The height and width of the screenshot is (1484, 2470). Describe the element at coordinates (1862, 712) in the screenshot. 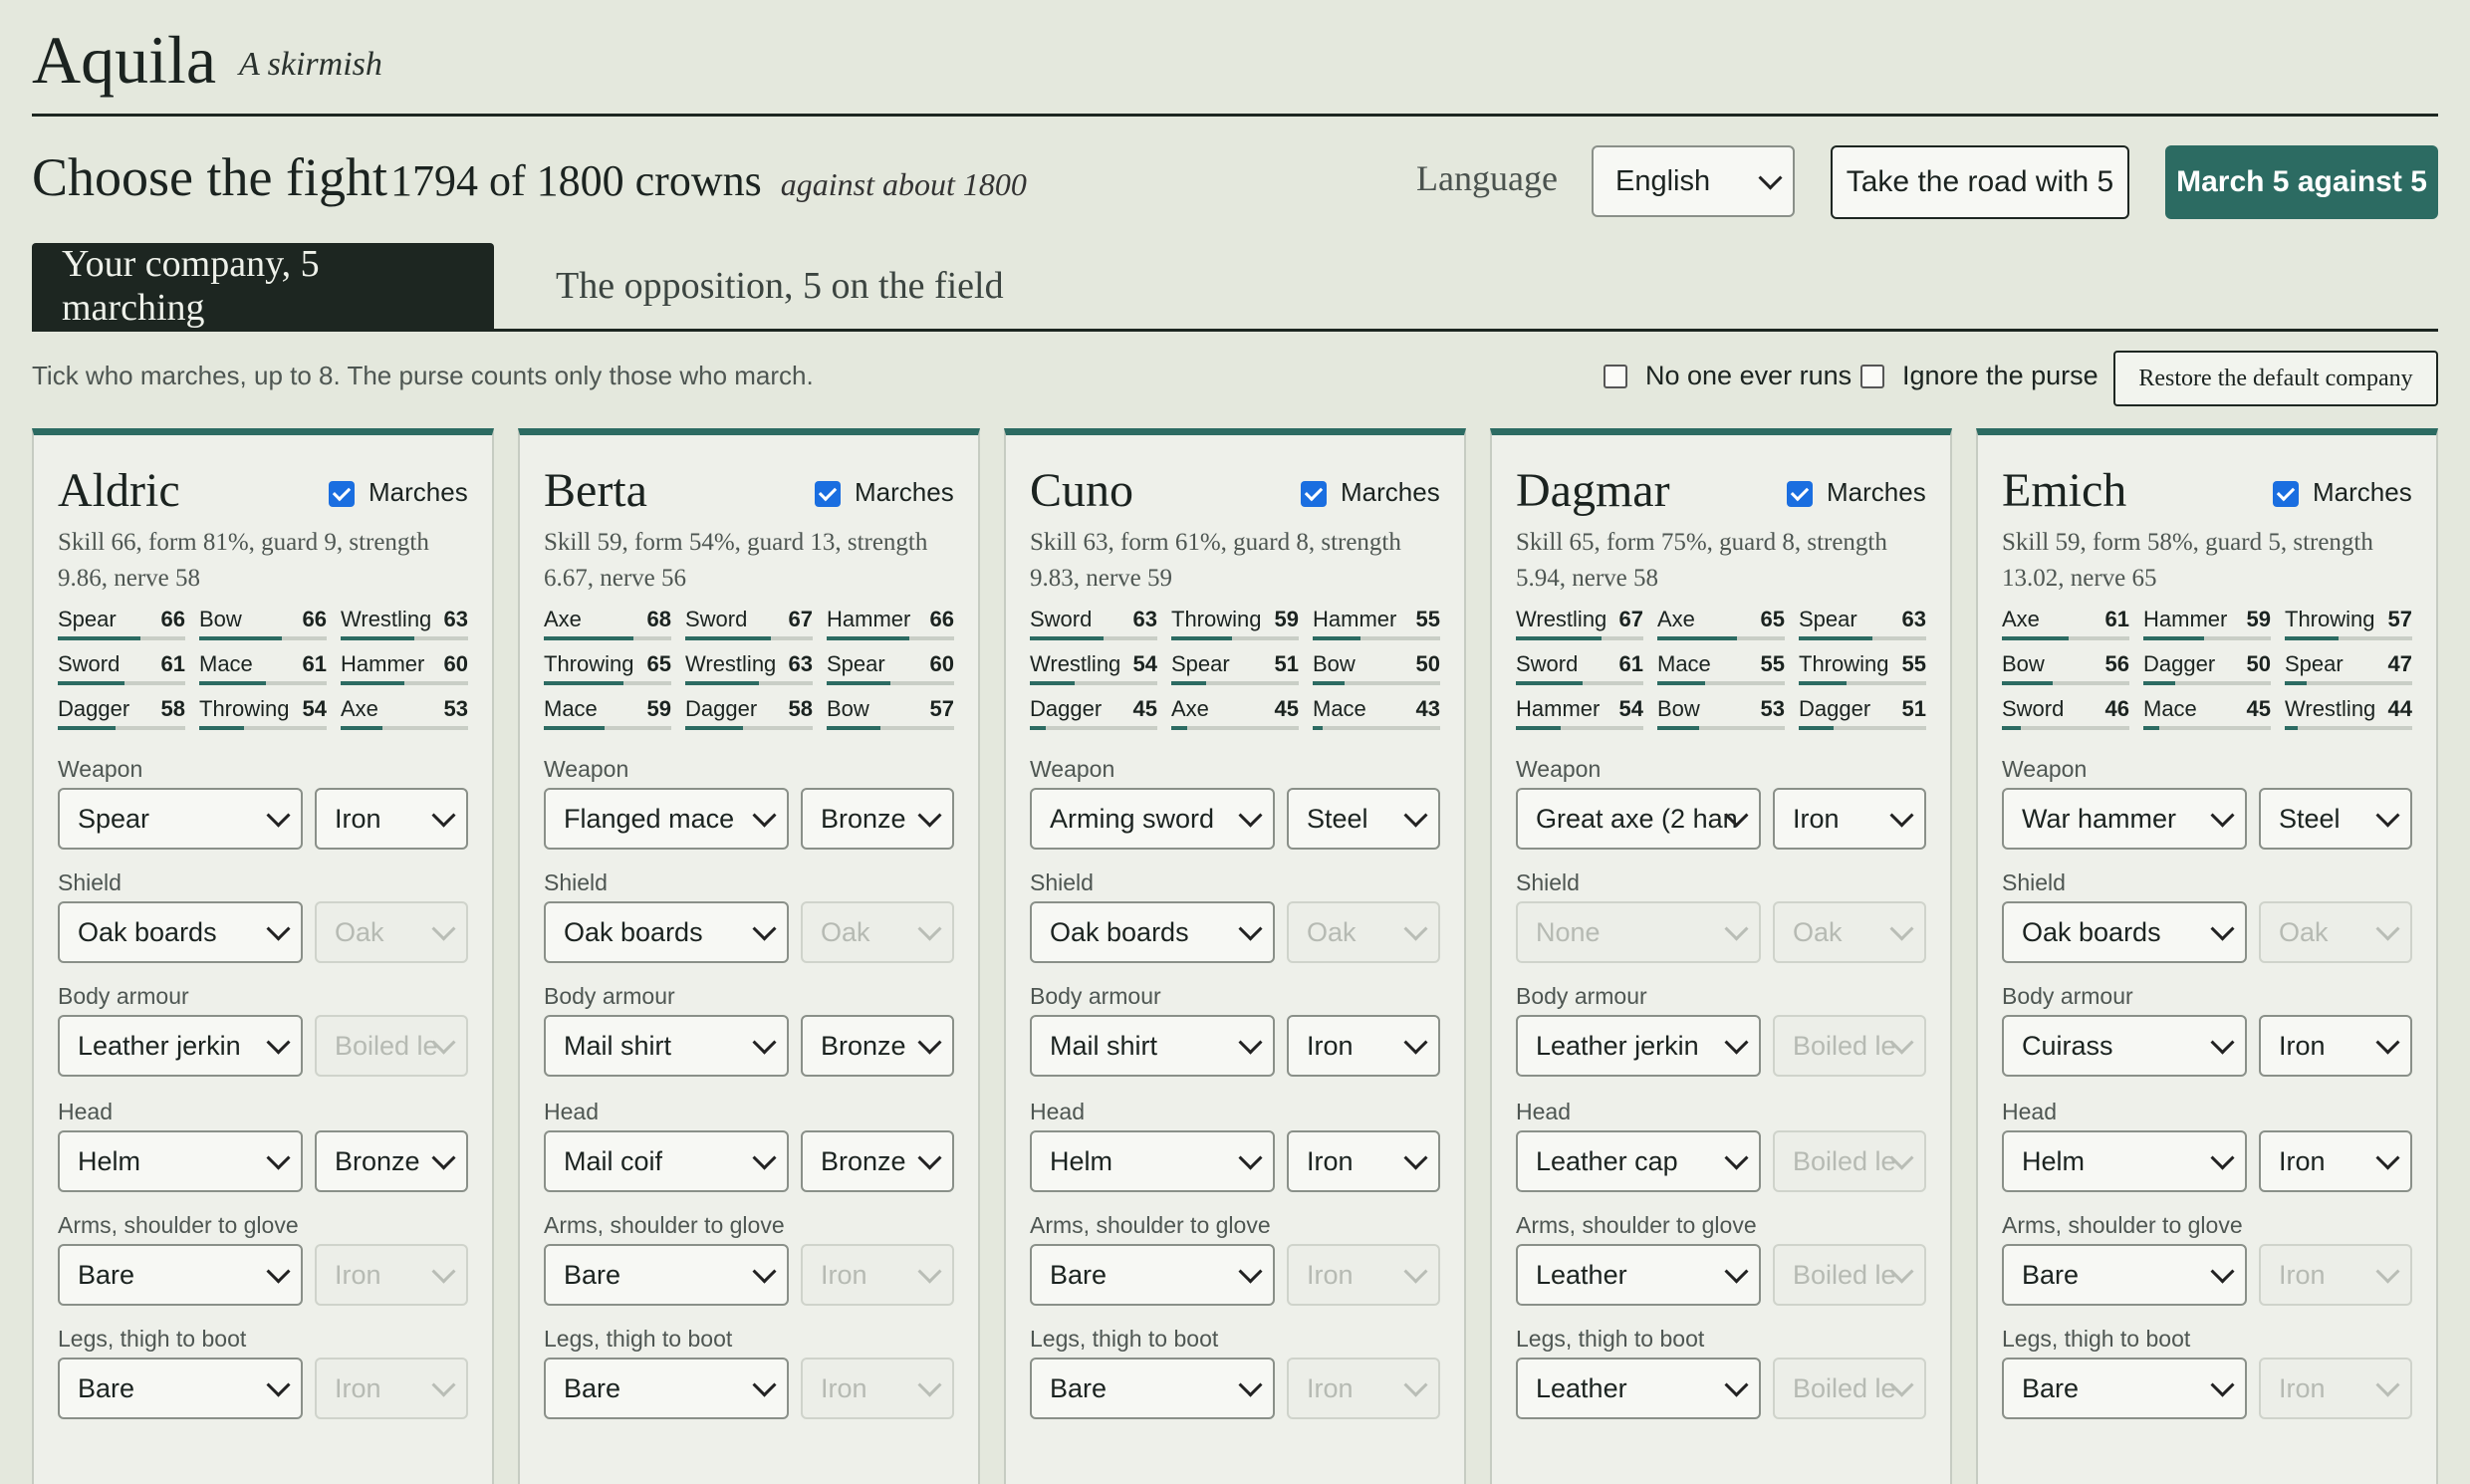

I see `skill-meter: Dagger 51` at that location.